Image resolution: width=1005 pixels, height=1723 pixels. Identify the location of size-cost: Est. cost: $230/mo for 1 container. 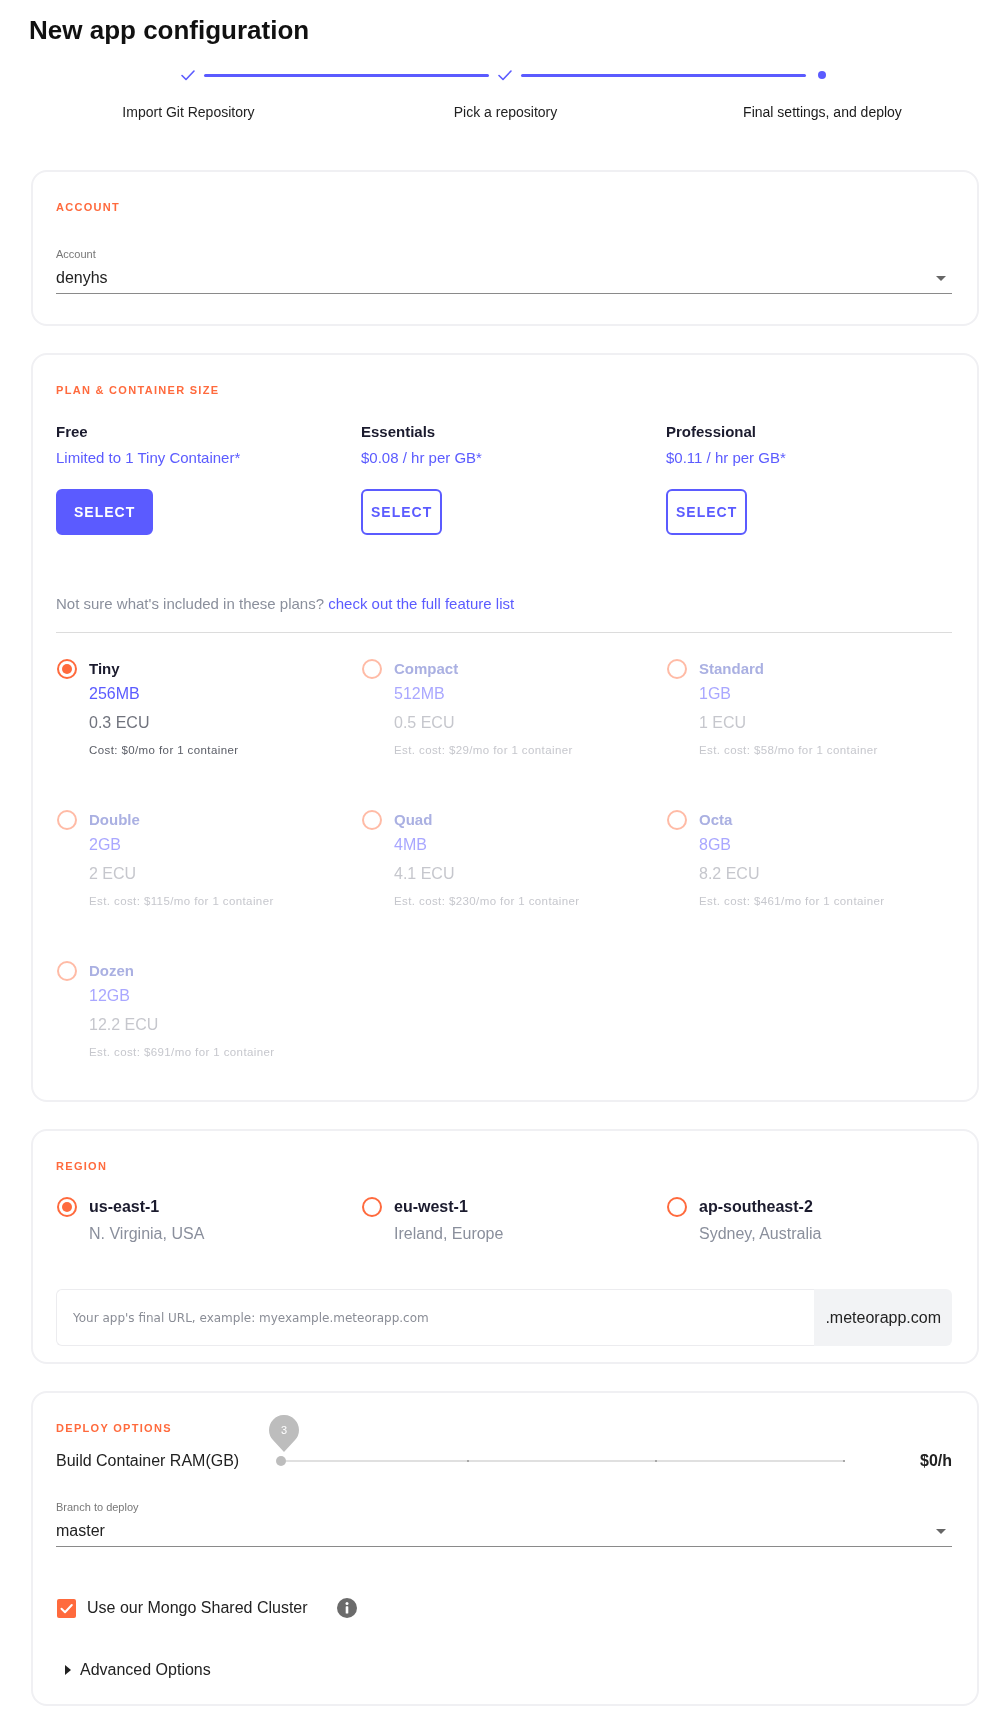
(487, 901).